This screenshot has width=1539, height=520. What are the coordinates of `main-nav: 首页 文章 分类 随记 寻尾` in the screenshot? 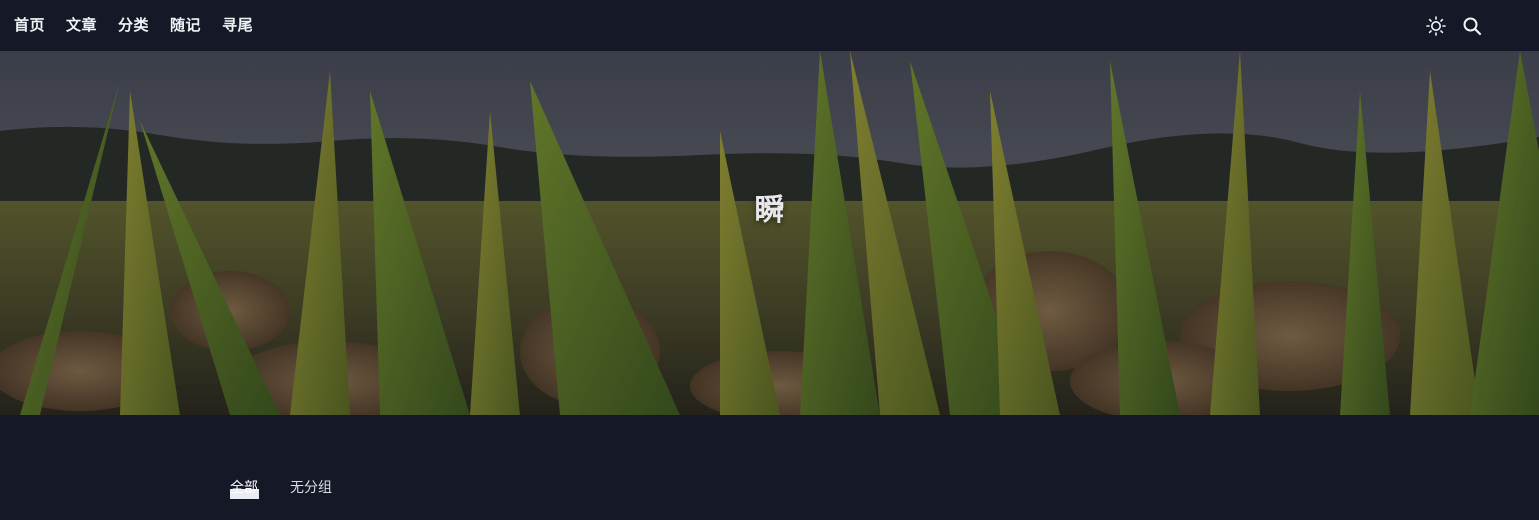 It's located at (133, 25).